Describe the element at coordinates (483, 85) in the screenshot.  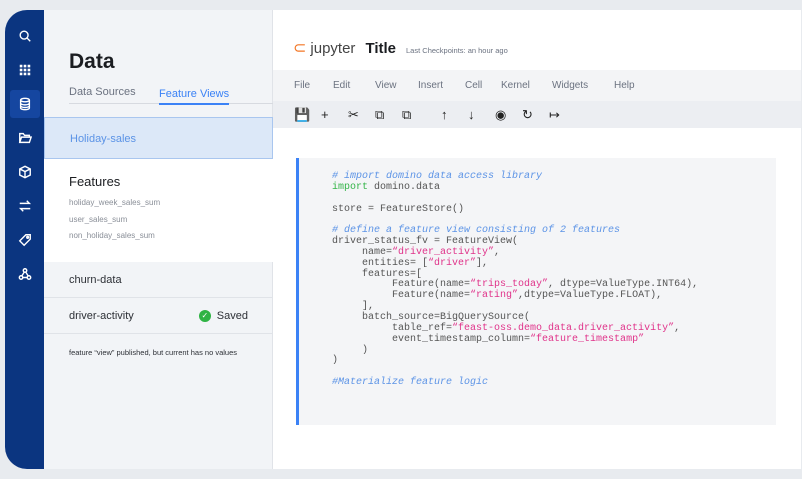
I see `menu-cell: Cell` at that location.